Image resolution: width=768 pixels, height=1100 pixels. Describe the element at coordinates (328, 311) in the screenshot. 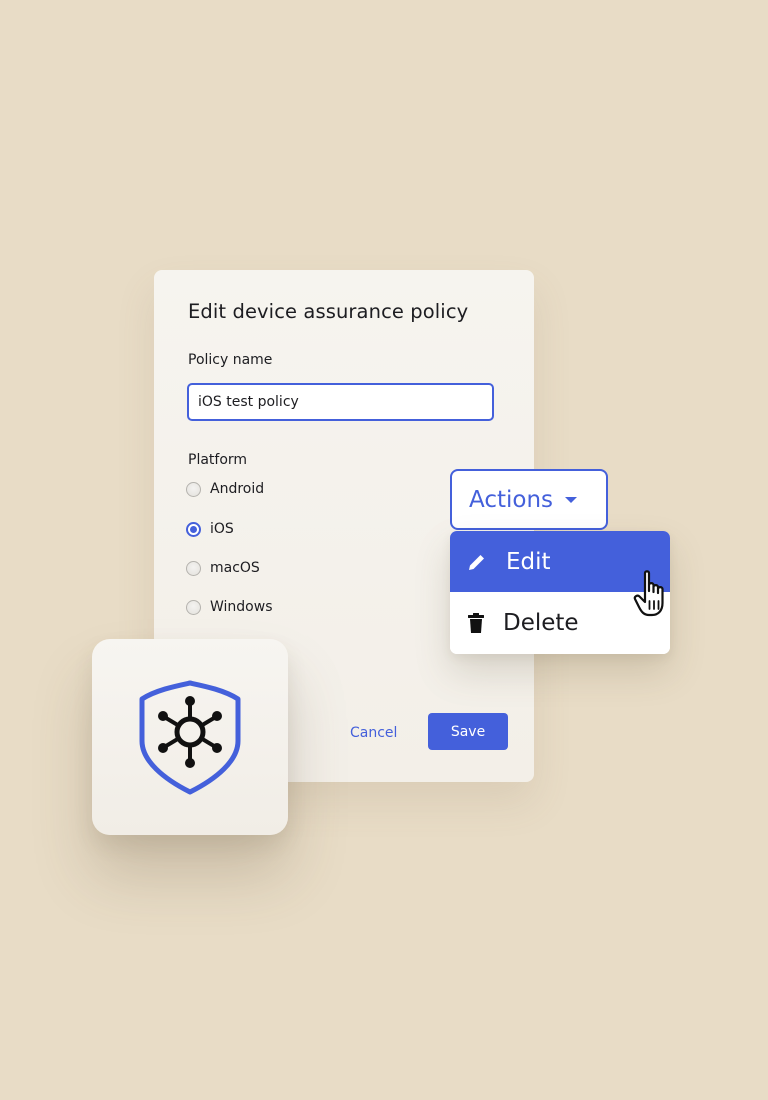

I see `dialog-title: Edit device assurance policy` at that location.